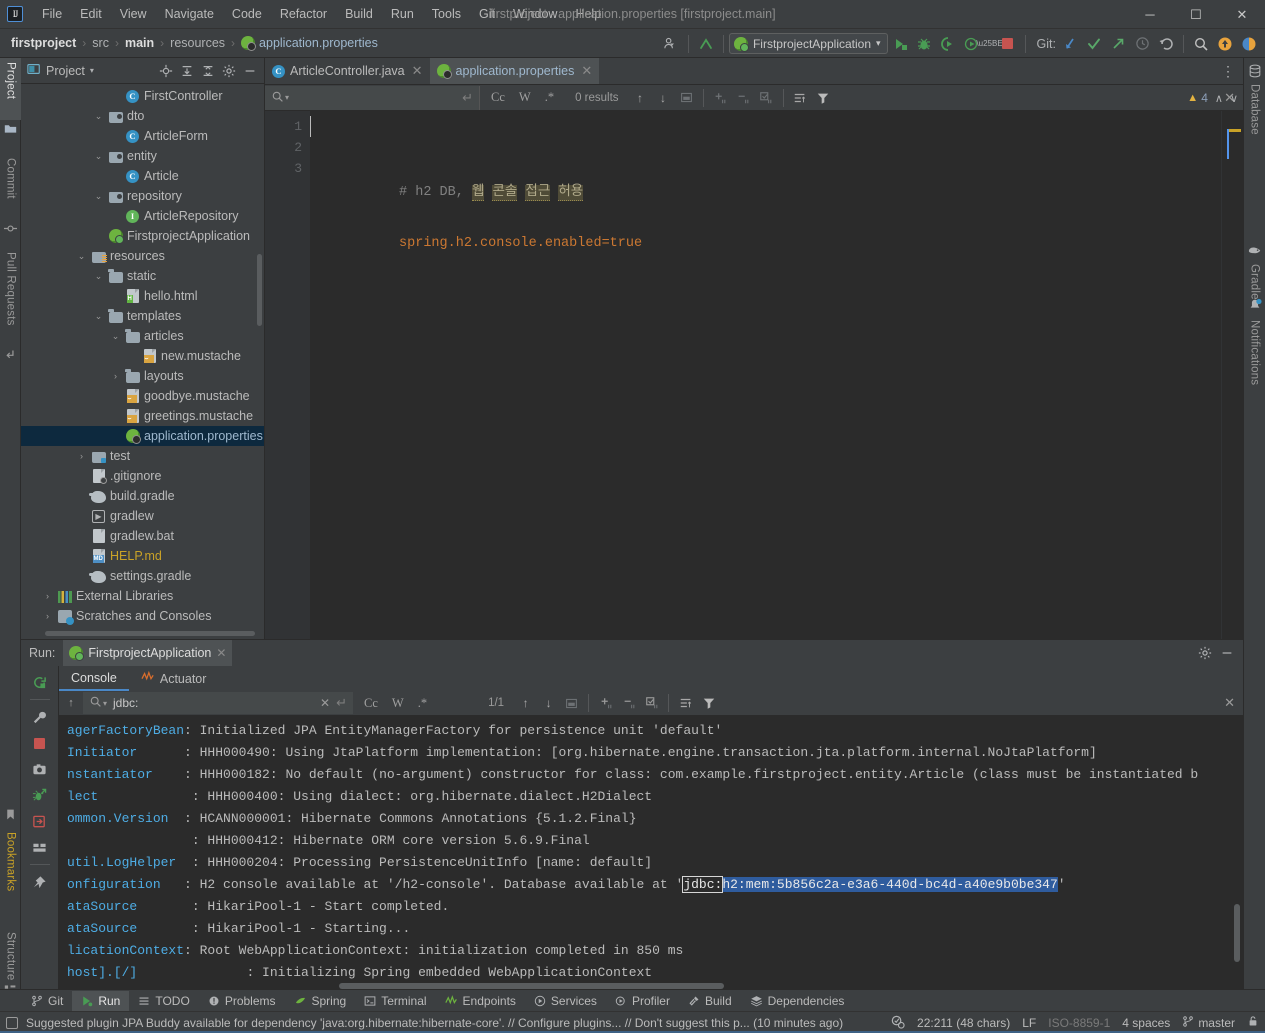  What do you see at coordinates (395, 1001) in the screenshot?
I see `bottom-tab-terminal: Terminal` at bounding box center [395, 1001].